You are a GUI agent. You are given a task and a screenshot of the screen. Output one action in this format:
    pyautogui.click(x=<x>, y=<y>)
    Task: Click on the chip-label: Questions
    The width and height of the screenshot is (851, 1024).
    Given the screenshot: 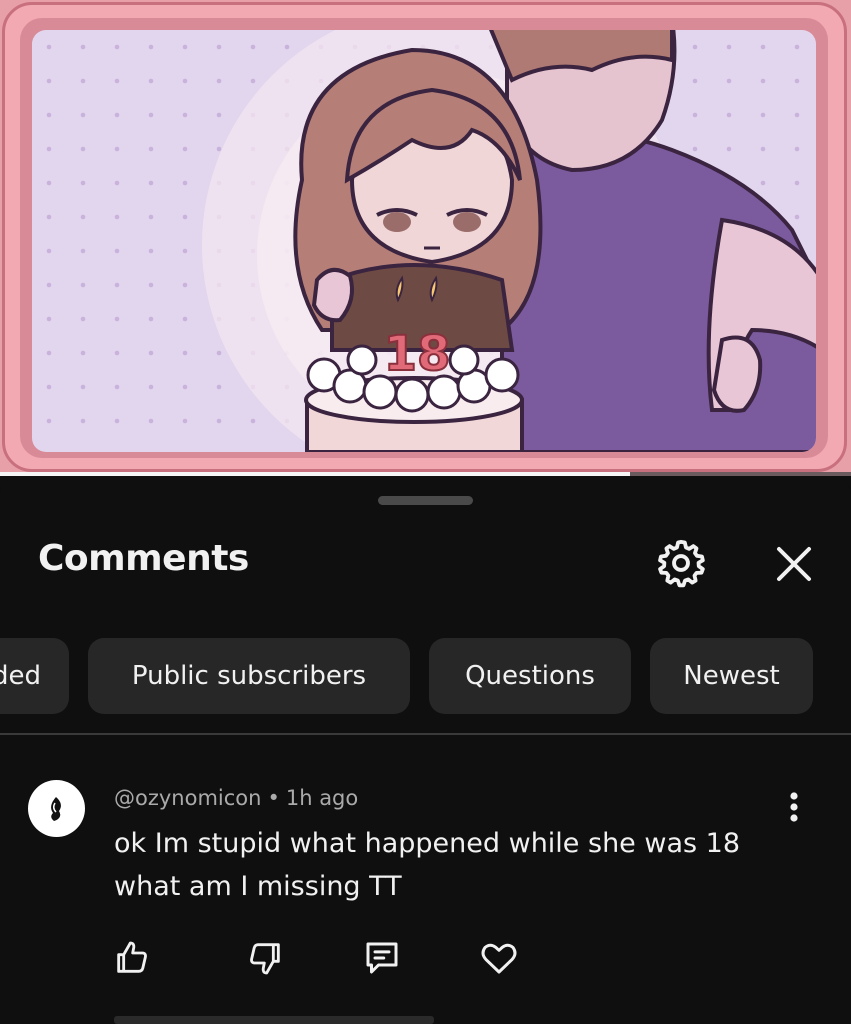 What is the action you would take?
    pyautogui.click(x=530, y=676)
    